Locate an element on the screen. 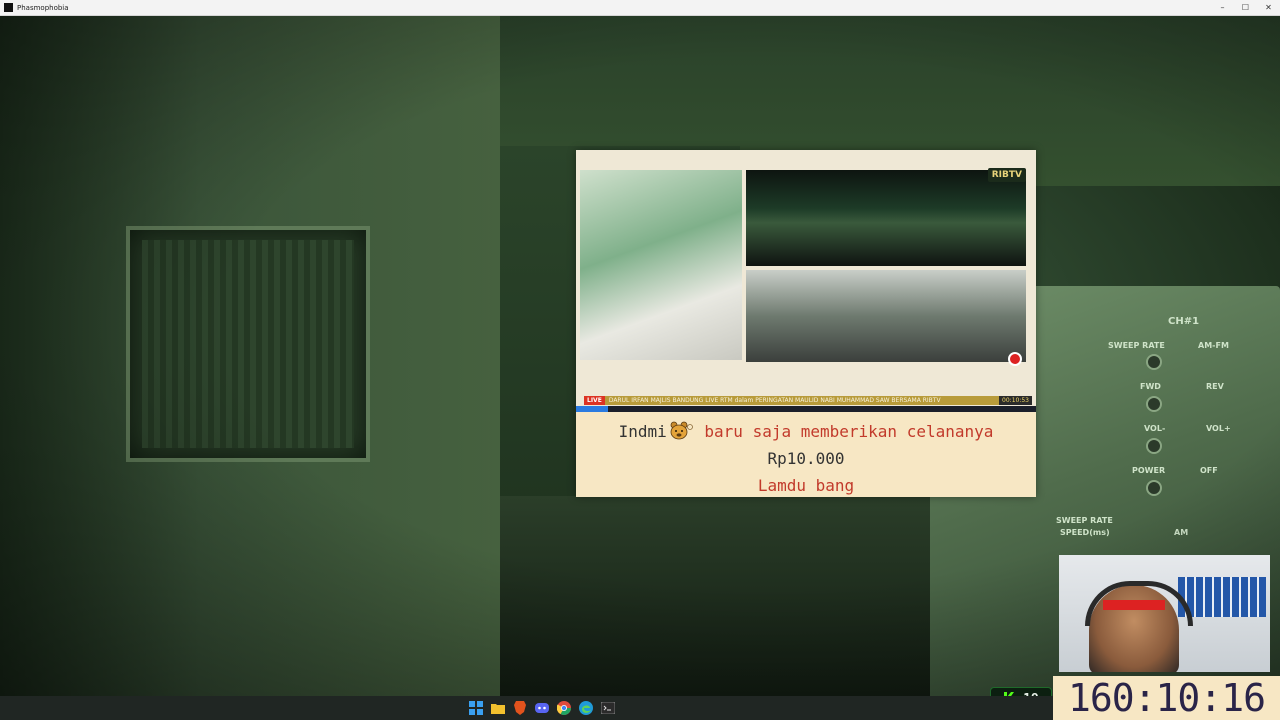 This screenshot has height=720, width=1280. webcam-feed is located at coordinates (1164, 613).